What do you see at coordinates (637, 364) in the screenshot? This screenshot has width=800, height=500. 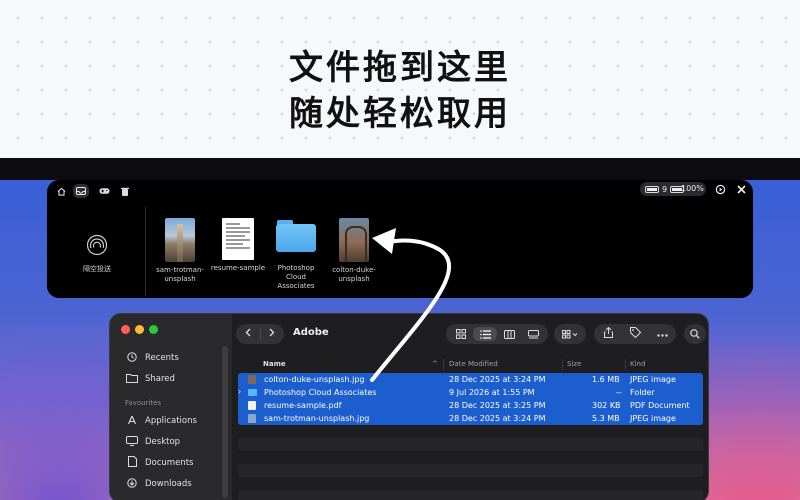 I see `column-header-kind: Kind` at bounding box center [637, 364].